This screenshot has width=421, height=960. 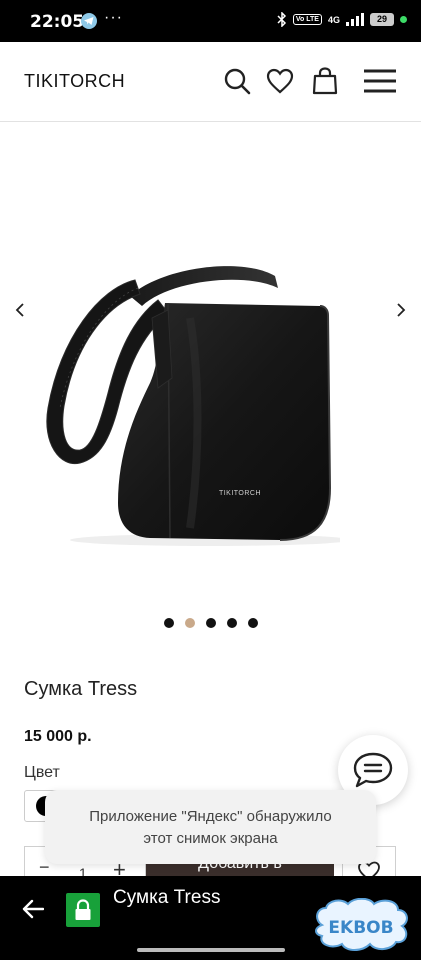 I want to click on status-bar: 22:05 ··· Vo LTE 4G 29, so click(x=210, y=21).